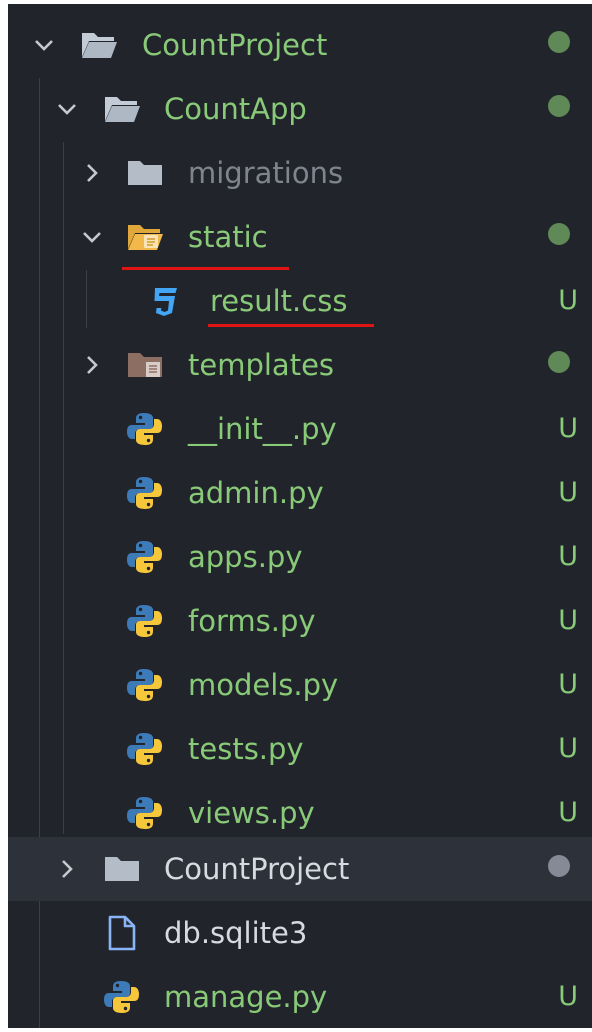  I want to click on tree-item-apps-py: apps.py U, so click(300, 557).